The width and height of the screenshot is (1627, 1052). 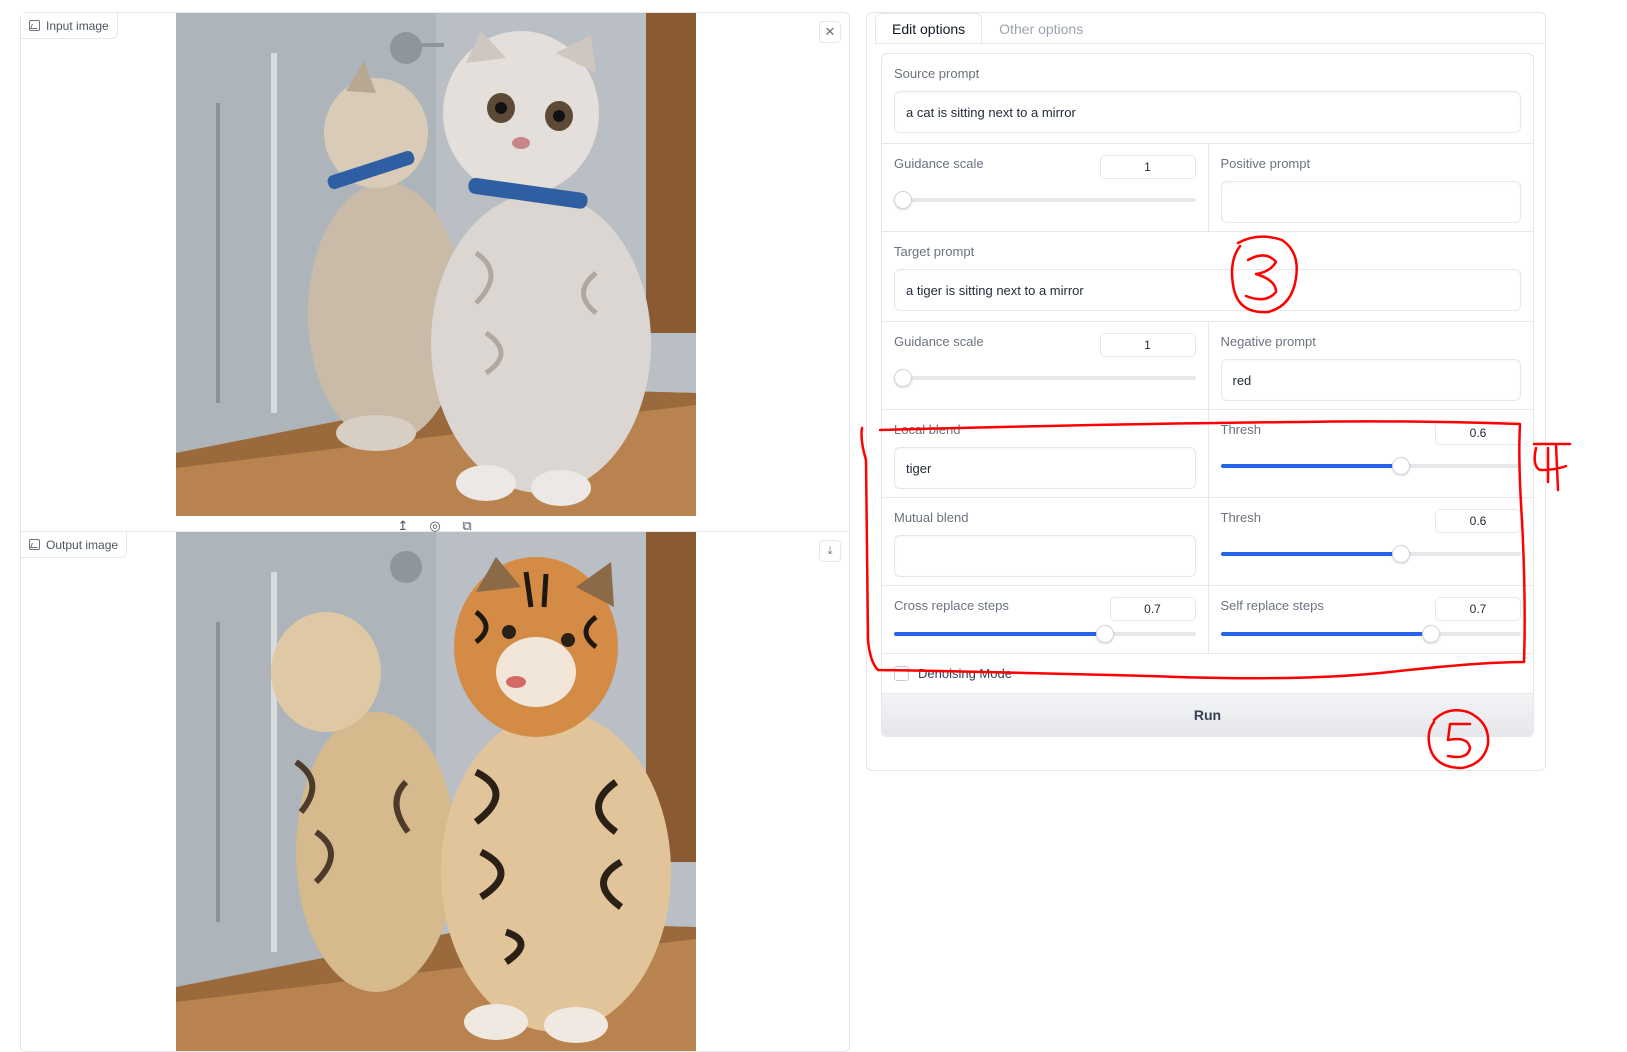 I want to click on denoising-mode-label: Denoising Mode, so click(x=965, y=673).